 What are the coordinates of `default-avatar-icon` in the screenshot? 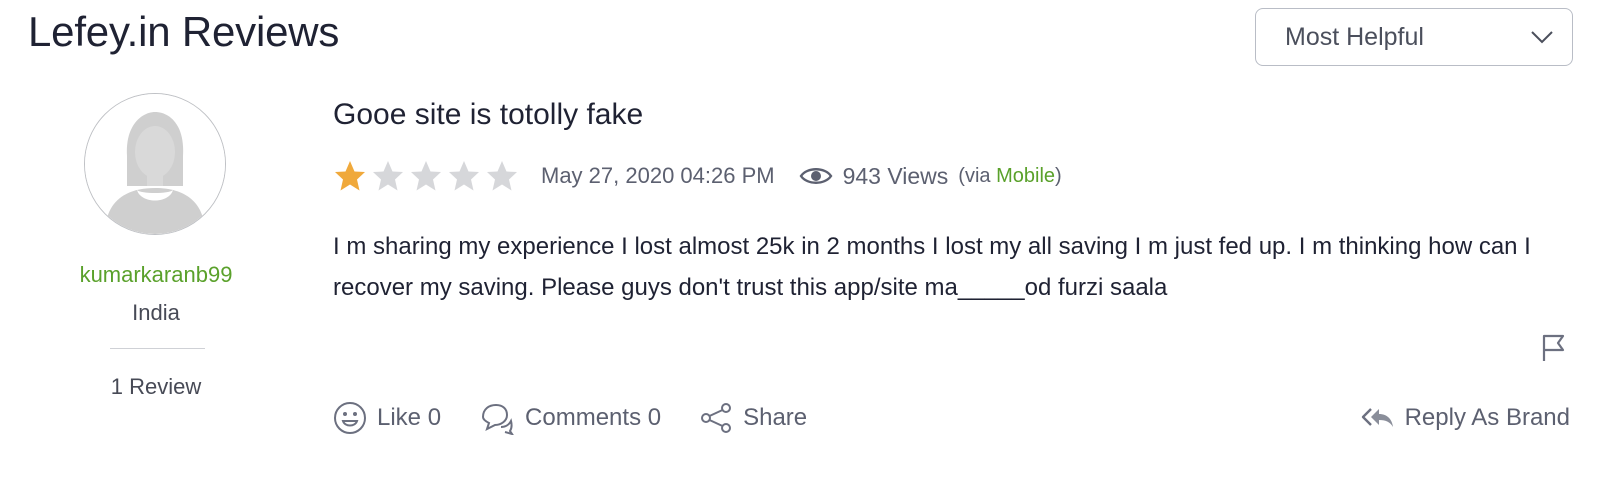 It's located at (155, 164).